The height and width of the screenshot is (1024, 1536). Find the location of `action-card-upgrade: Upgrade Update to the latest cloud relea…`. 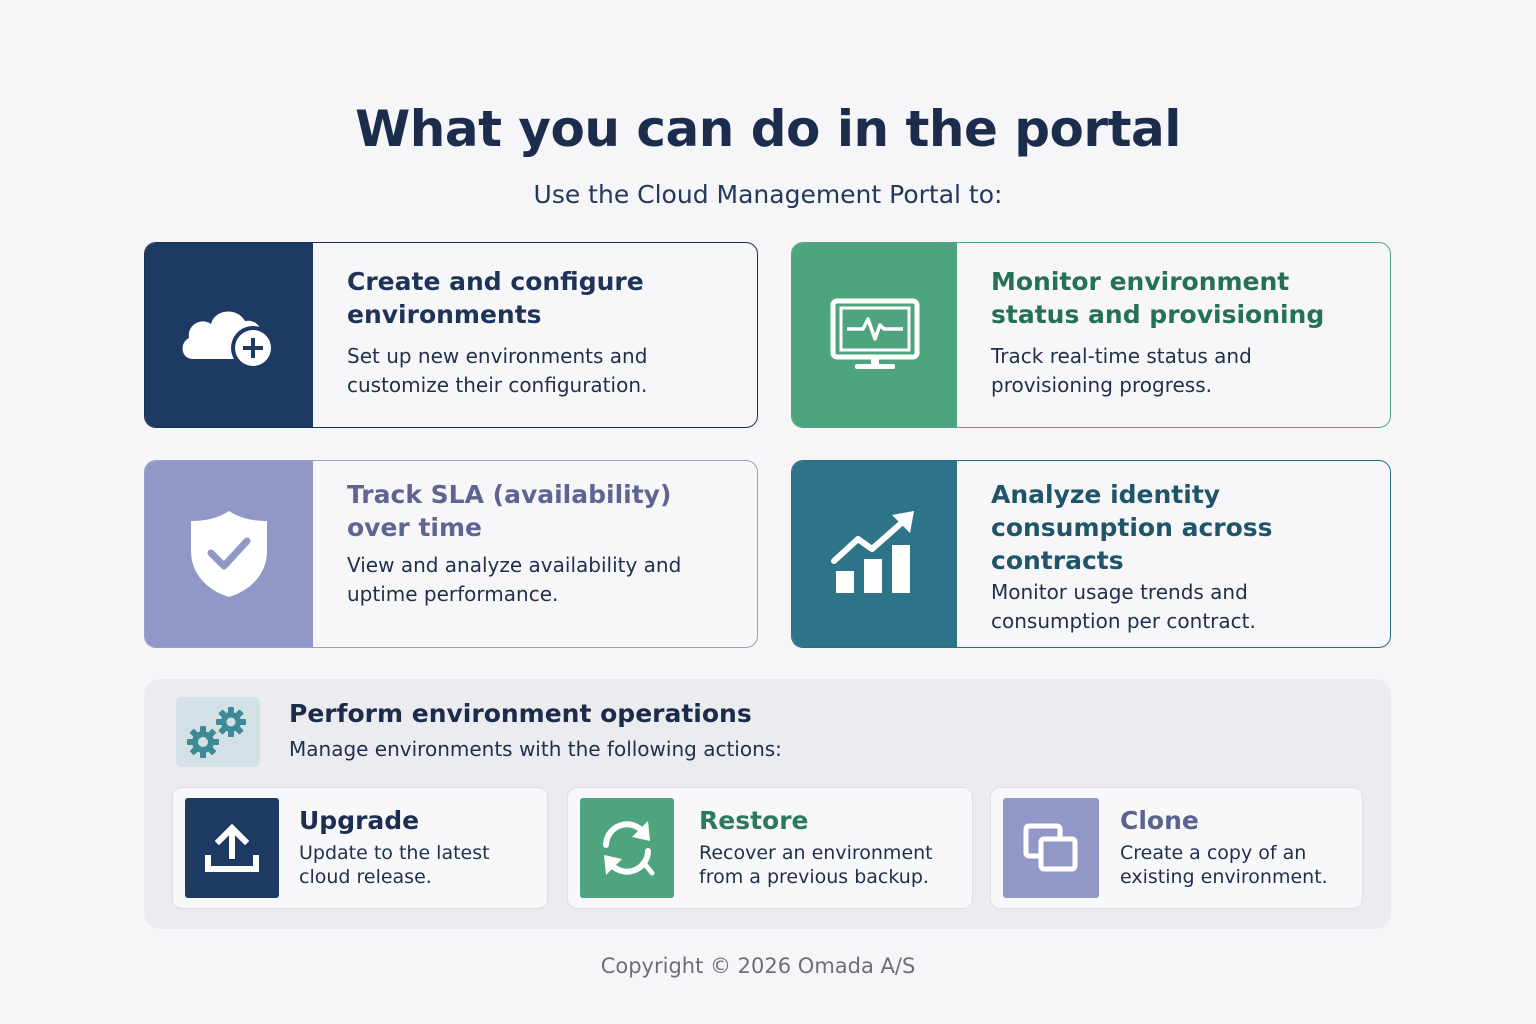

action-card-upgrade: Upgrade Update to the latest cloud relea… is located at coordinates (360, 848).